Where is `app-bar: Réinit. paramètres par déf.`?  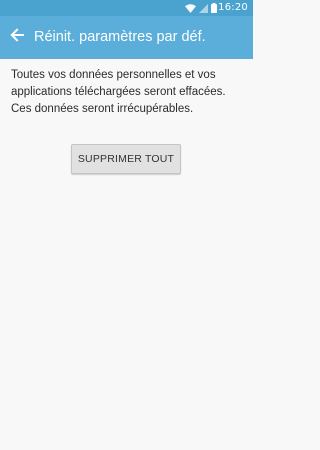 app-bar: Réinit. paramètres par déf. is located at coordinates (126, 37).